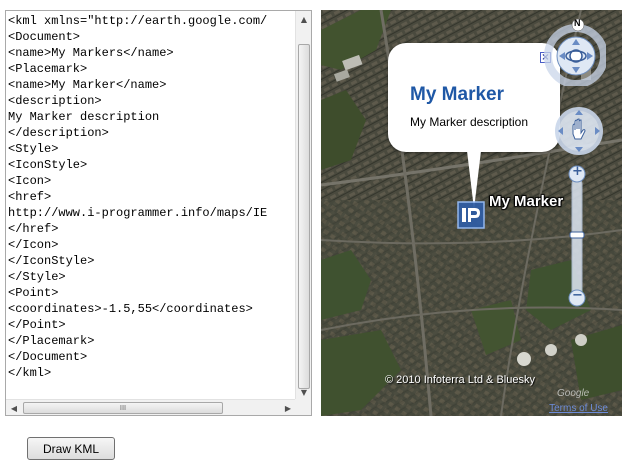  What do you see at coordinates (130, 309) in the screenshot?
I see `kml-line: <coordinates>-1.5,55</coordinates>` at bounding box center [130, 309].